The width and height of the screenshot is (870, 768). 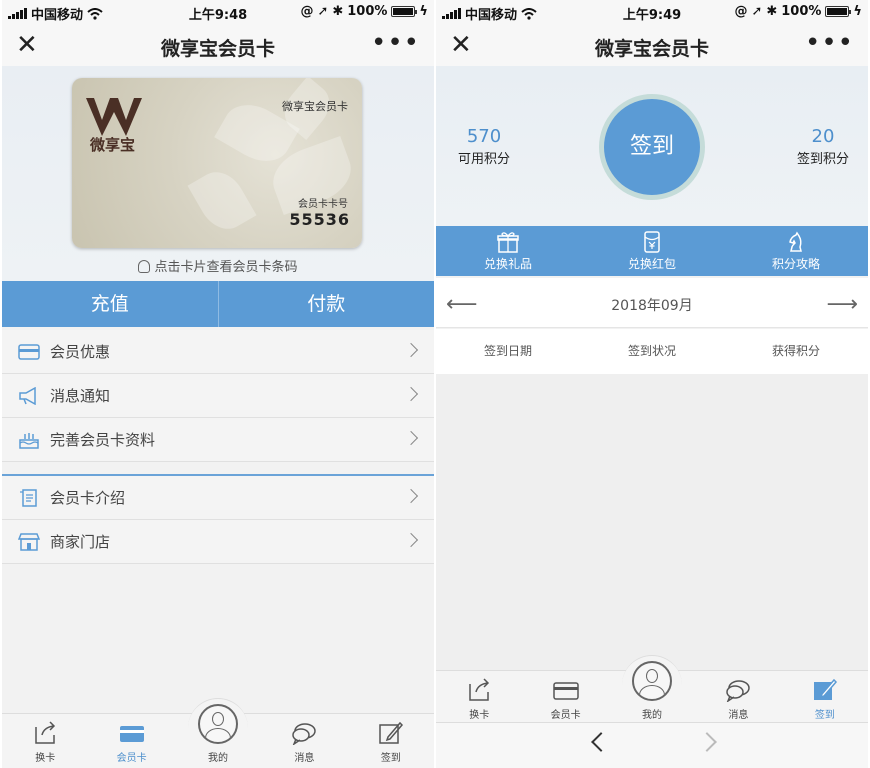 What do you see at coordinates (822, 159) in the screenshot?
I see `checkin-points-label: 签到积分` at bounding box center [822, 159].